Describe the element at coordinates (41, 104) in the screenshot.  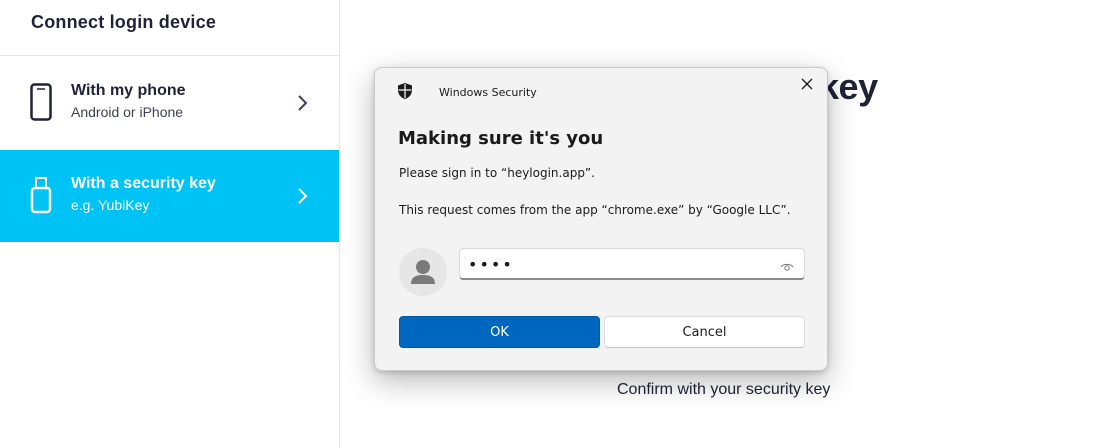
I see `phone-icon` at that location.